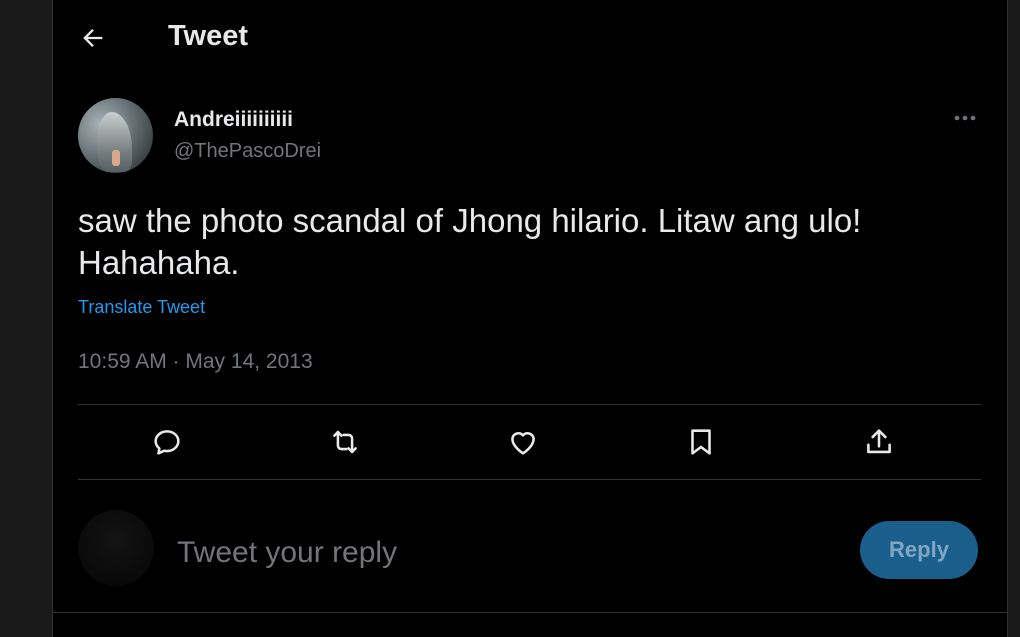 The height and width of the screenshot is (637, 1020). I want to click on retweet-icon, so click(345, 442).